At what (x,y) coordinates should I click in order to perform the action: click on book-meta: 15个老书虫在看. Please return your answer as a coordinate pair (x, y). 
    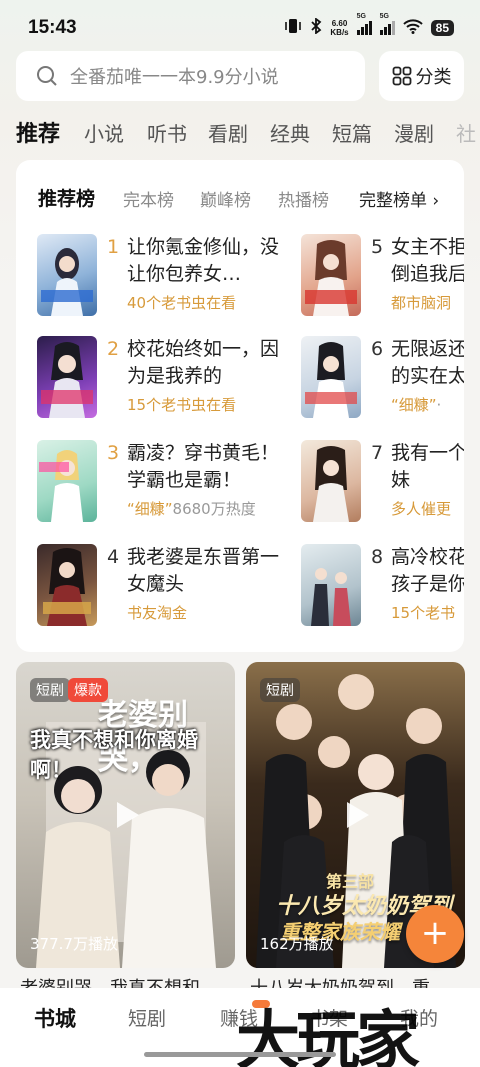
    Looking at the image, I should click on (182, 405).